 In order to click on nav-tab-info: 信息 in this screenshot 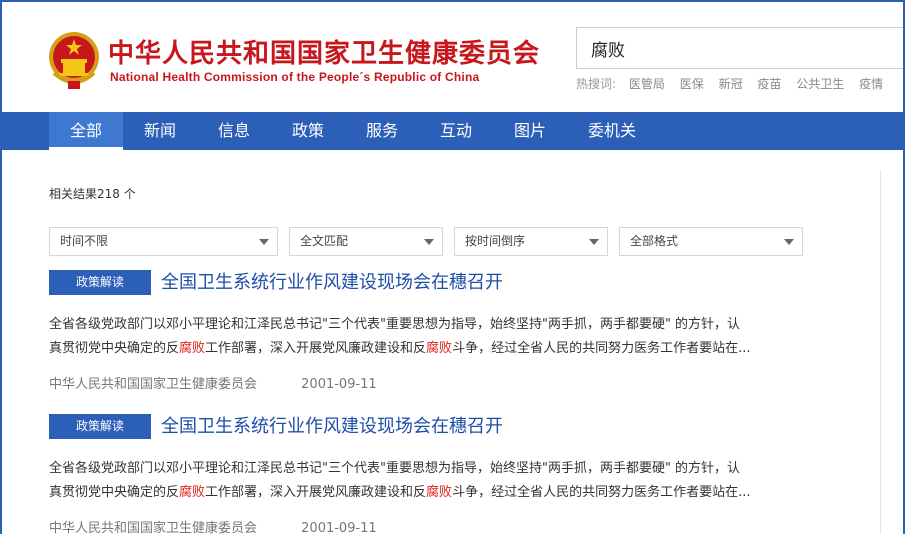, I will do `click(234, 131)`.